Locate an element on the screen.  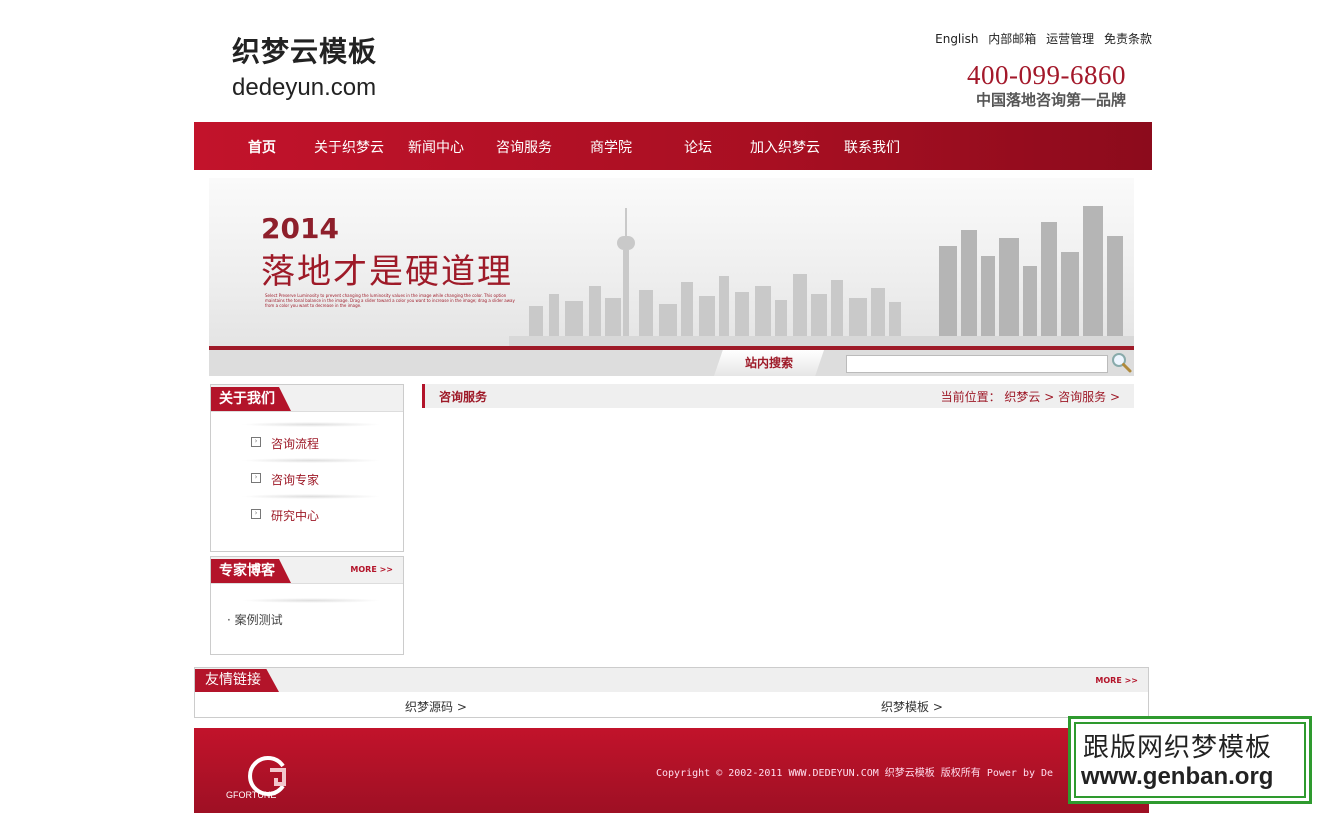
city-skyline-image is located at coordinates (821, 276).